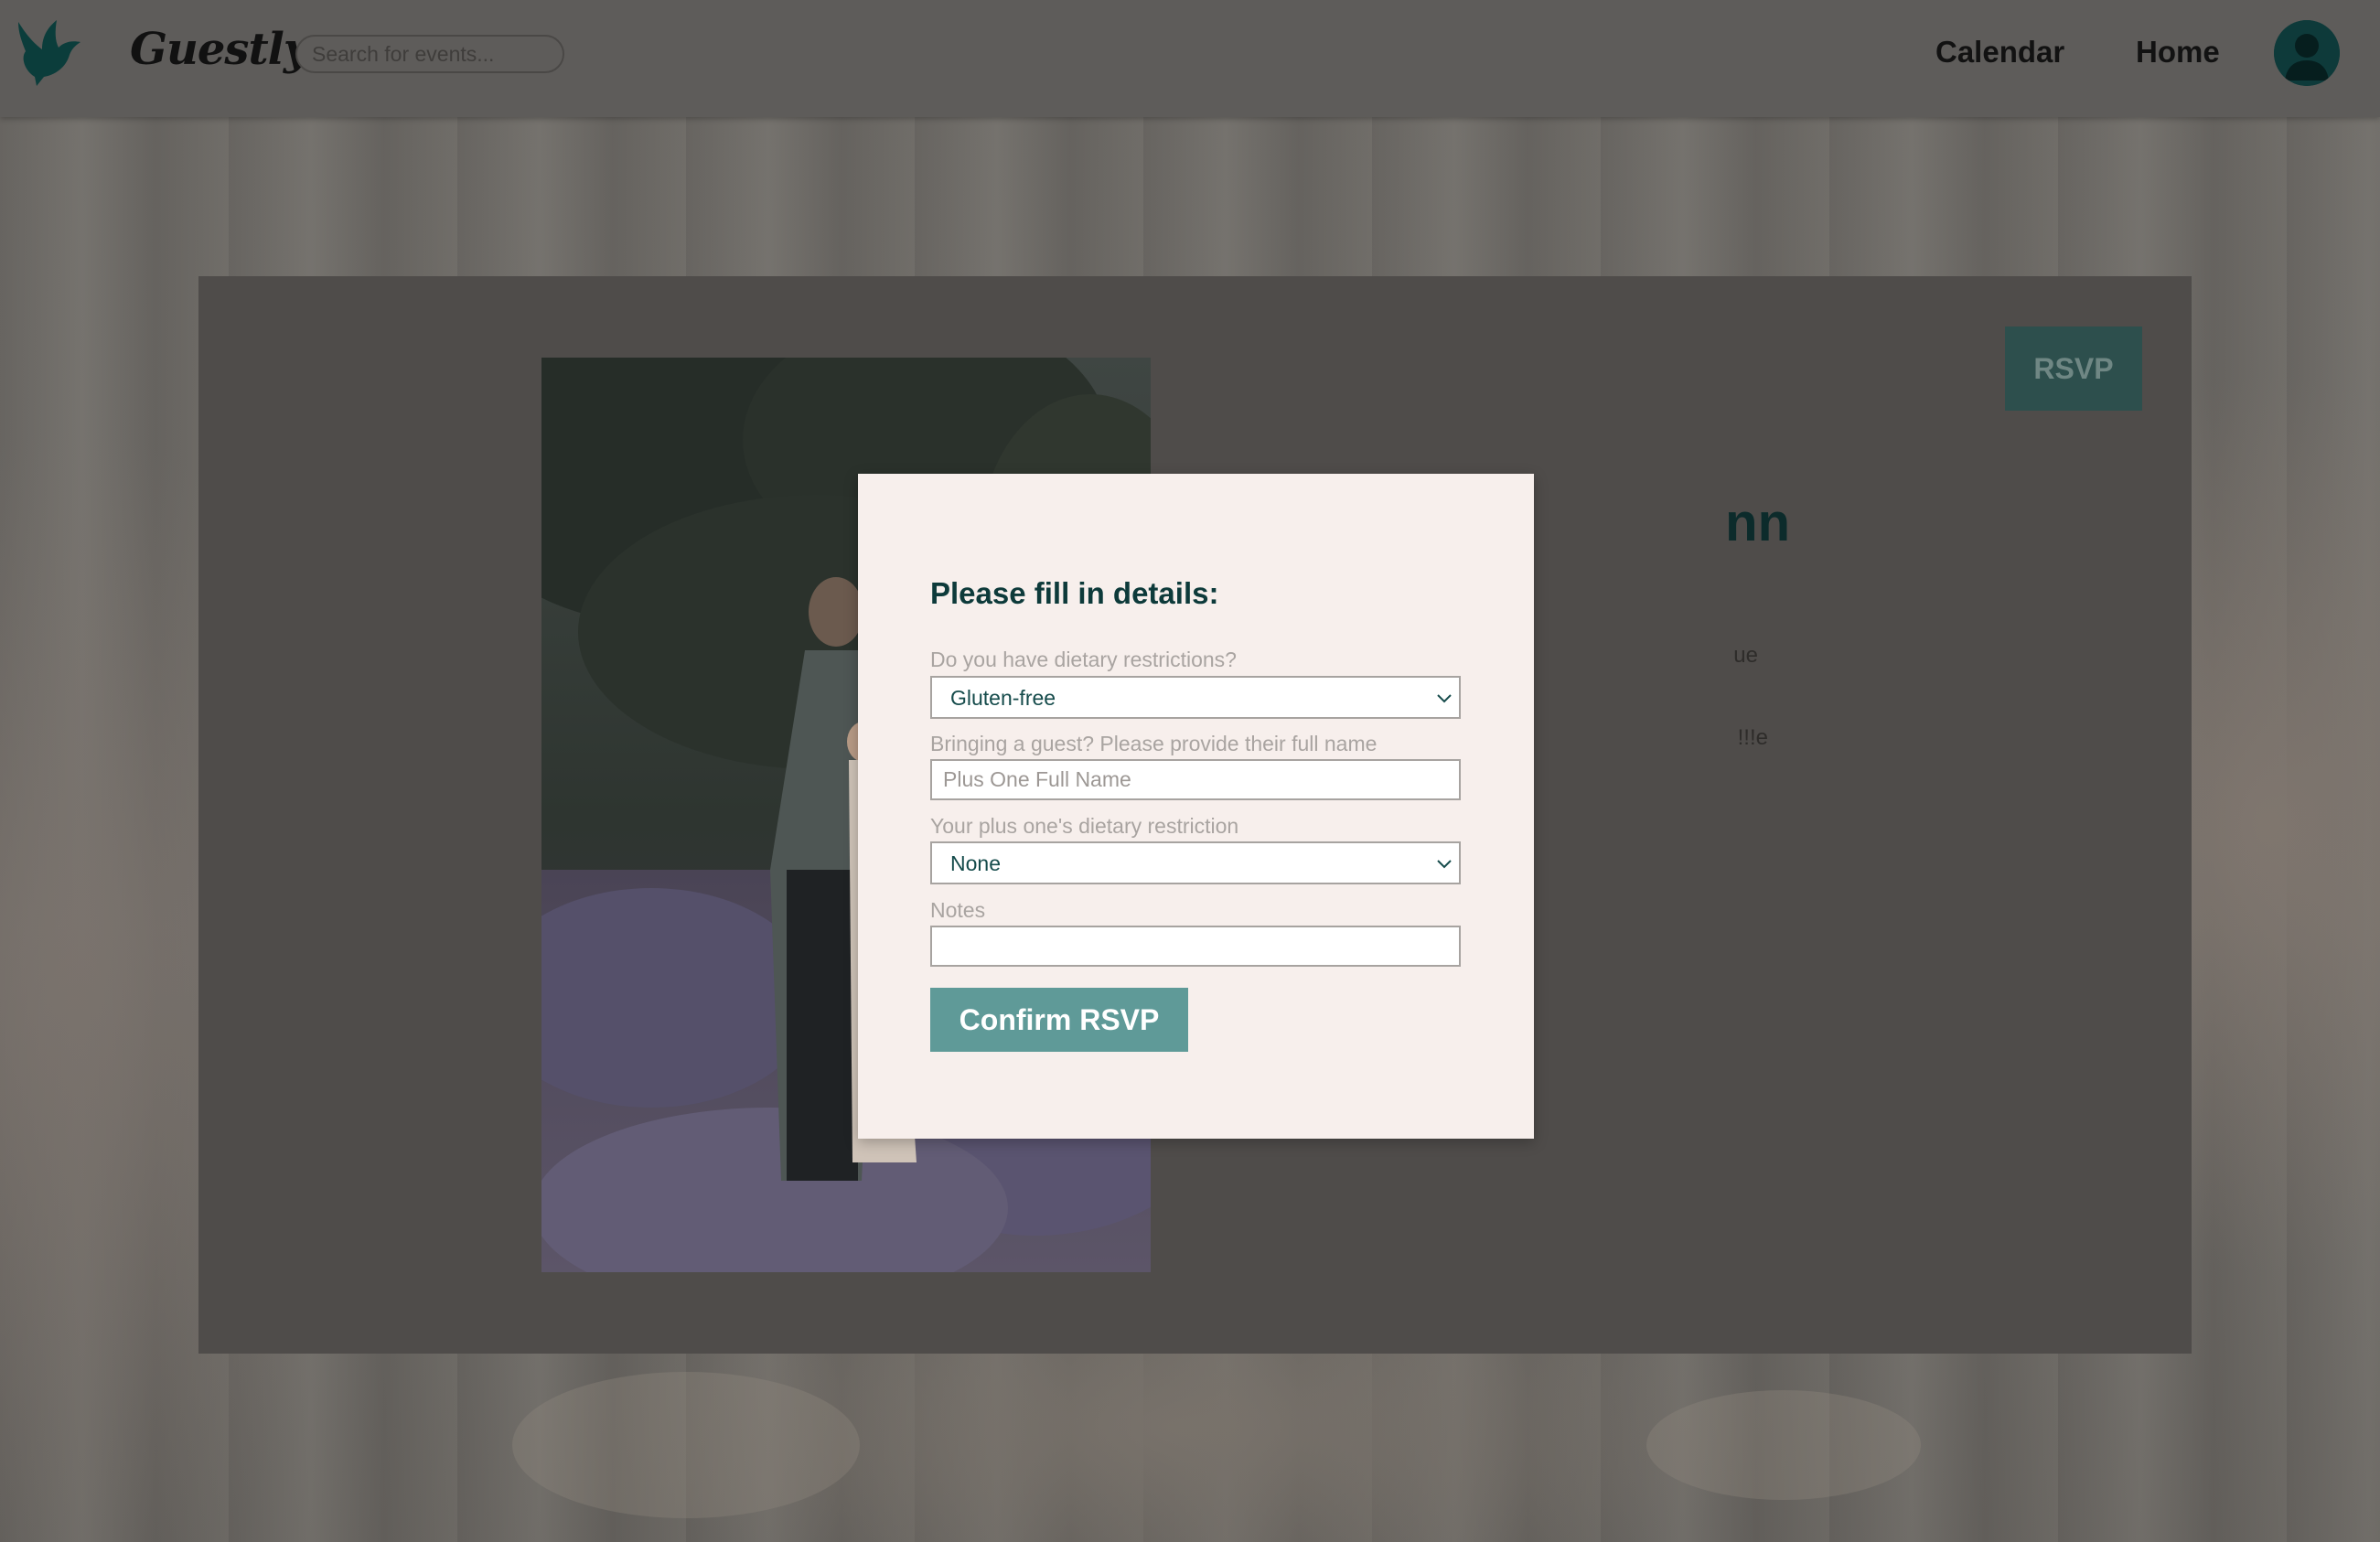  Describe the element at coordinates (975, 863) in the screenshot. I see `plus-one-dietary-value: None` at that location.